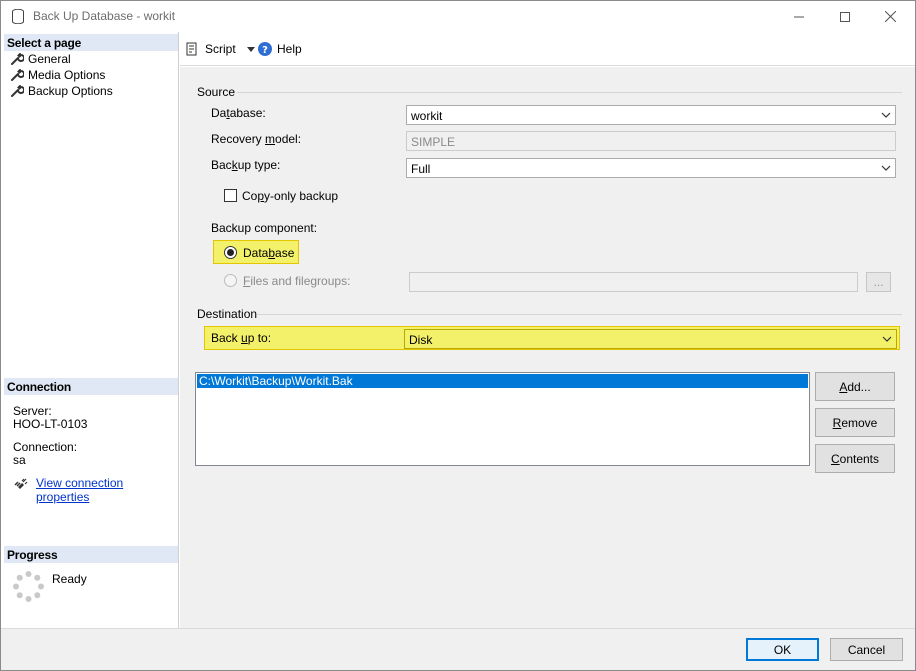 Image resolution: width=916 pixels, height=671 pixels. I want to click on page-item-general: General, so click(40, 59).